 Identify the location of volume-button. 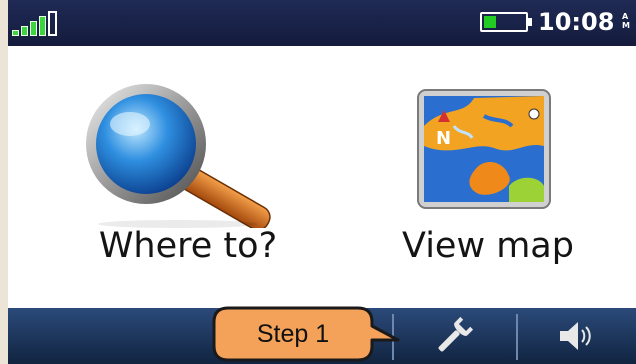
(577, 336).